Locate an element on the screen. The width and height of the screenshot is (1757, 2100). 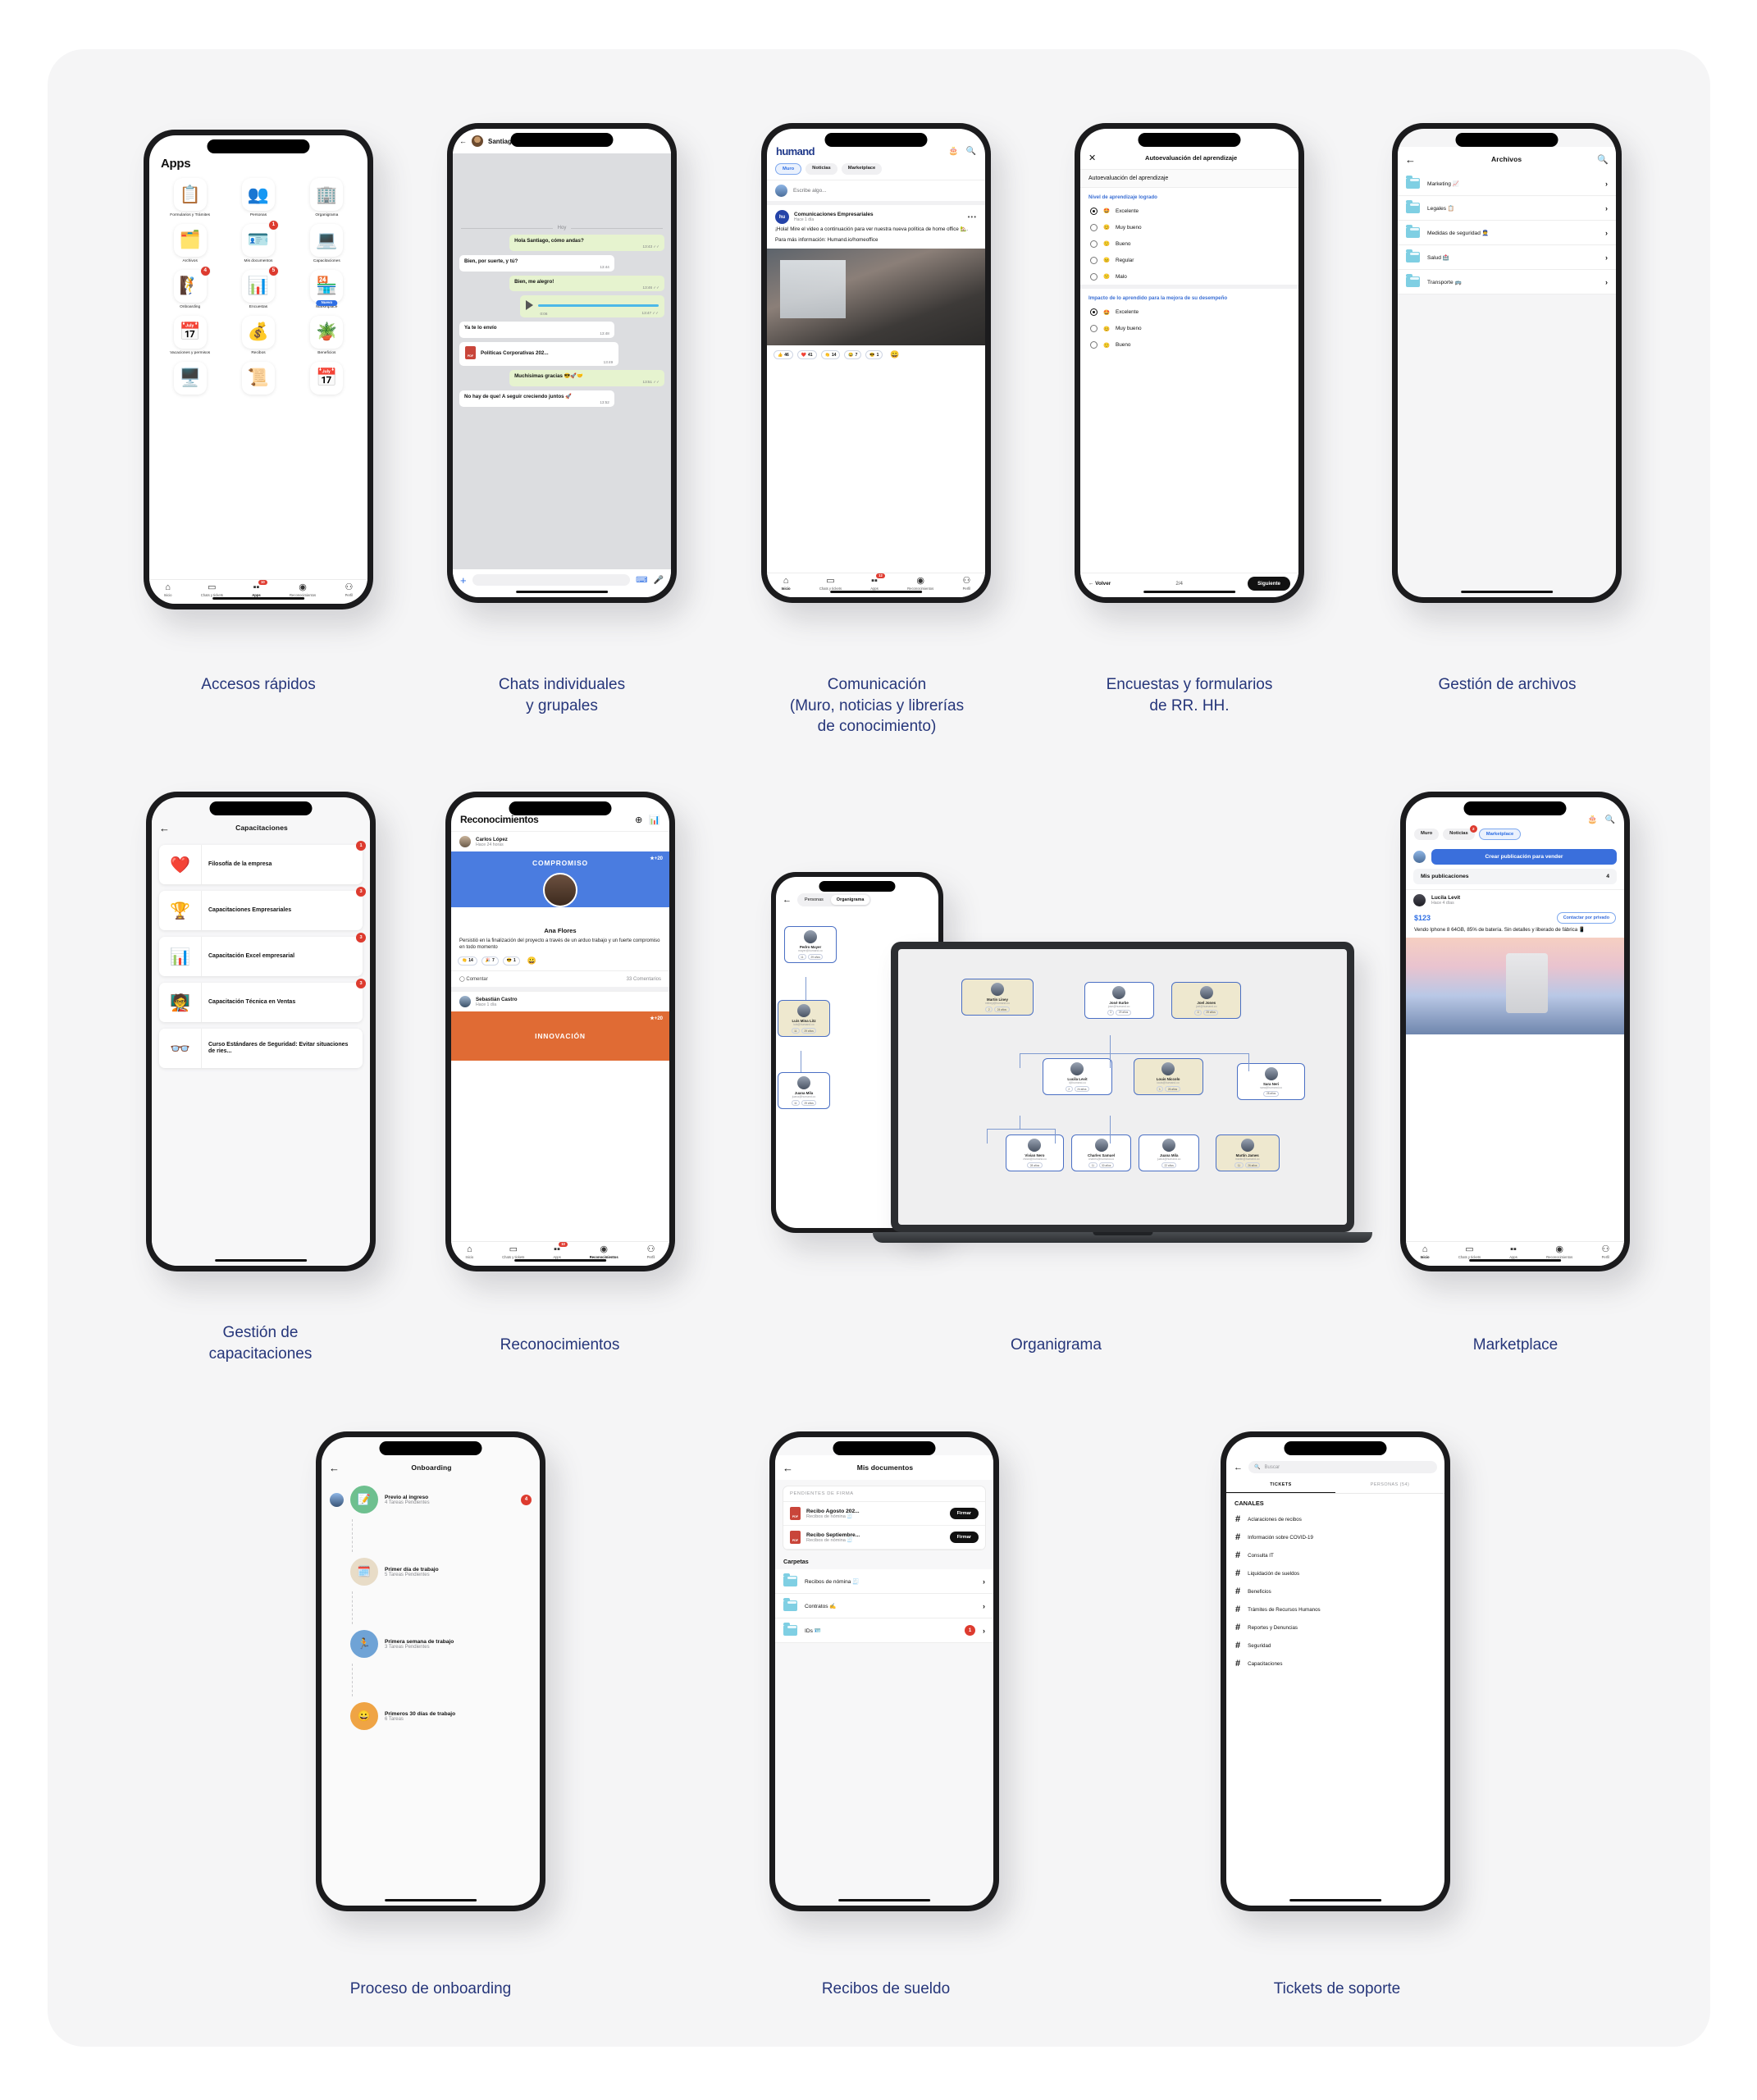
comment-row: ◯ Comentar 33 Comentarios is located at coordinates (560, 981).